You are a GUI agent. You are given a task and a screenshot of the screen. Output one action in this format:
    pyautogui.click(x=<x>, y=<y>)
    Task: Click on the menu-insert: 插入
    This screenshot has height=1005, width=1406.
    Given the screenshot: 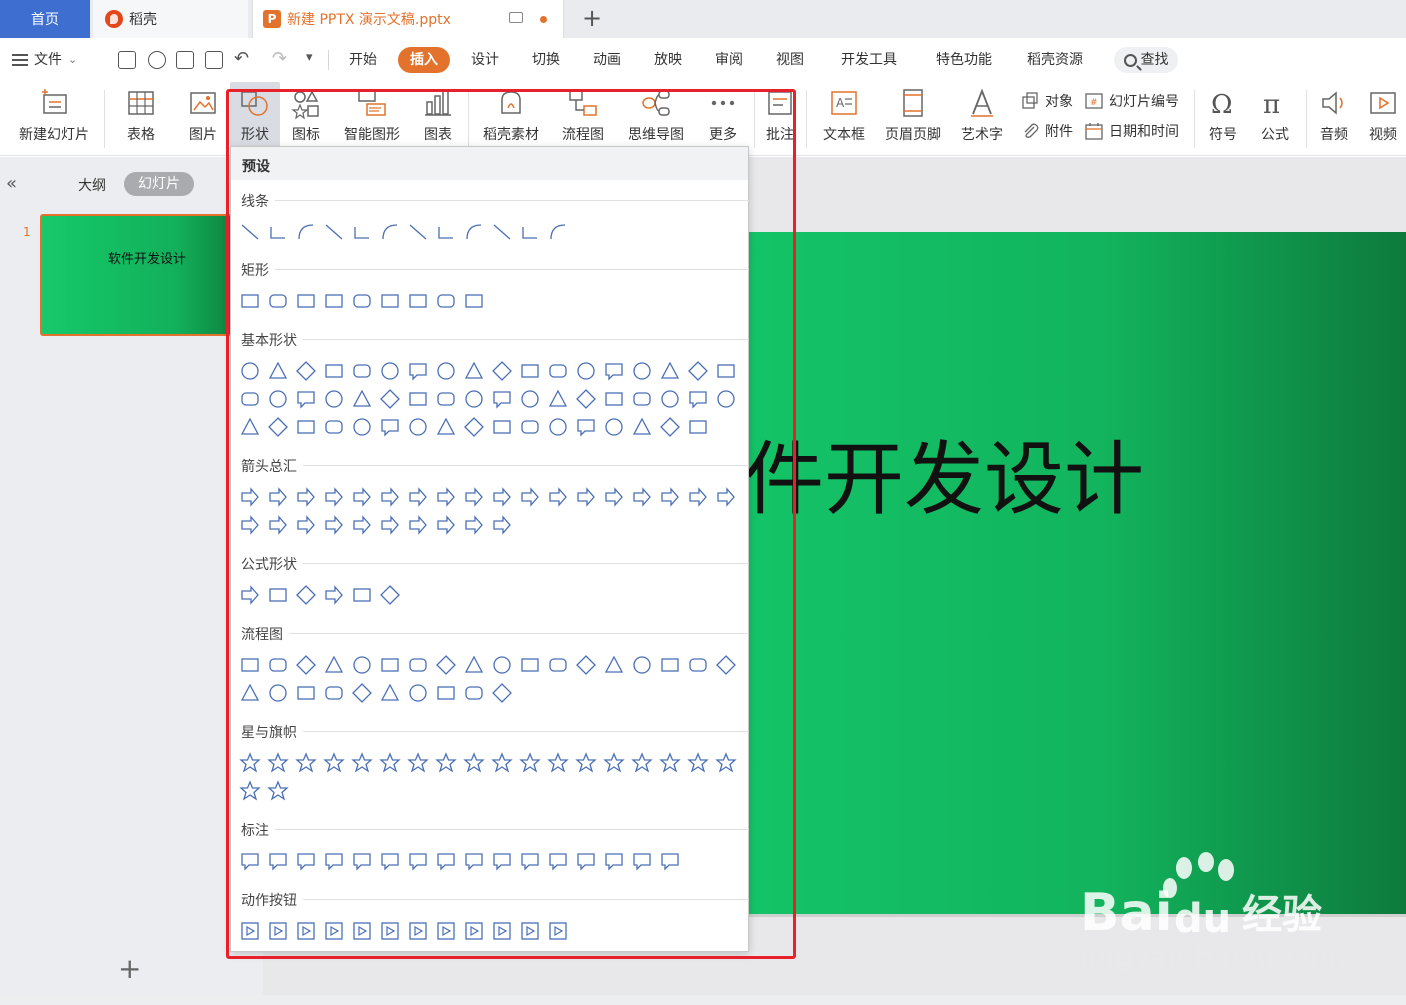 What is the action you would take?
    pyautogui.click(x=424, y=60)
    